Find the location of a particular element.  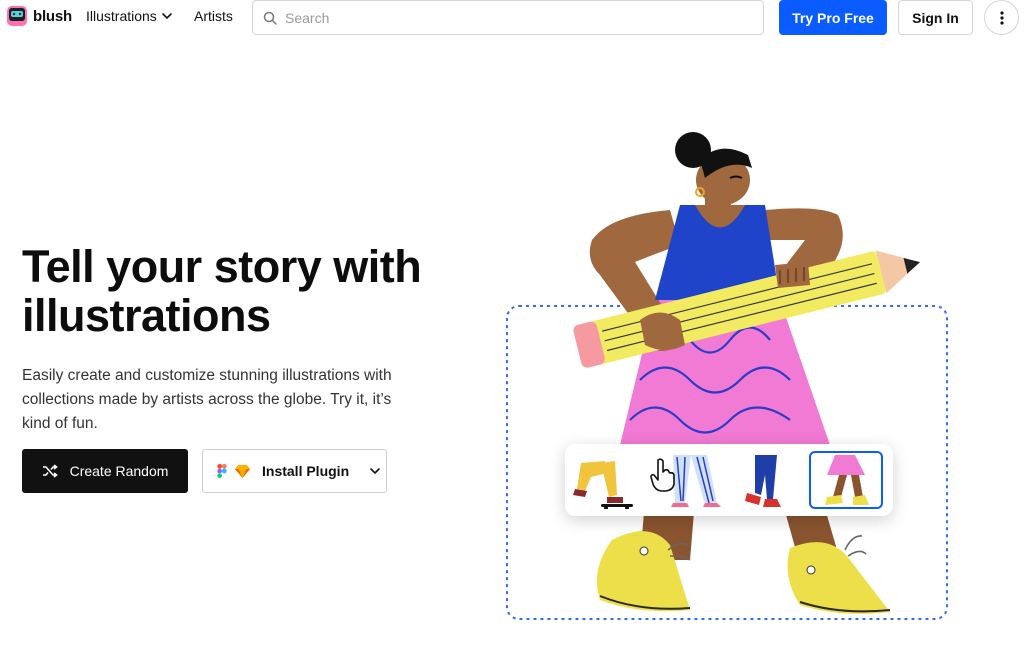

nav-artists-link: Artists is located at coordinates (213, 16).